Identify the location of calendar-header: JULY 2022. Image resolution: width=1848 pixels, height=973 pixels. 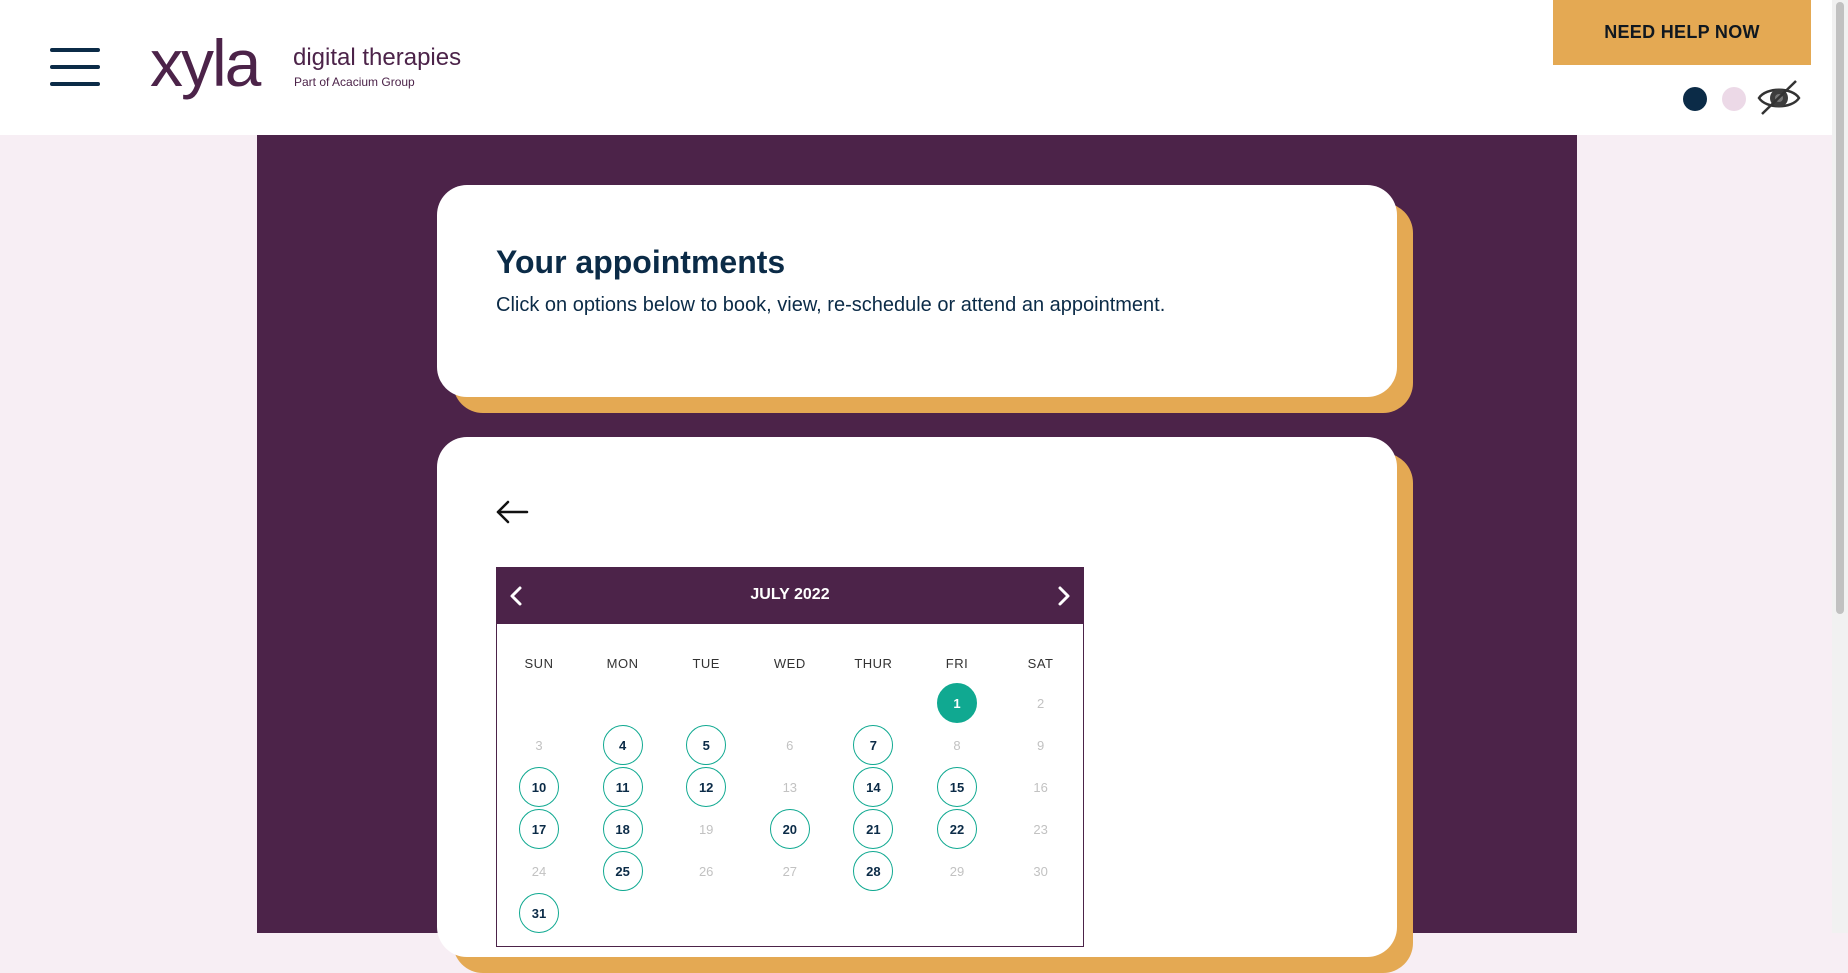
(790, 596).